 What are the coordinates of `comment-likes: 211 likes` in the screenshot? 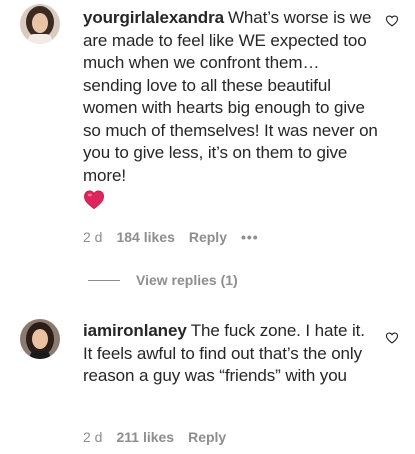 It's located at (145, 437).